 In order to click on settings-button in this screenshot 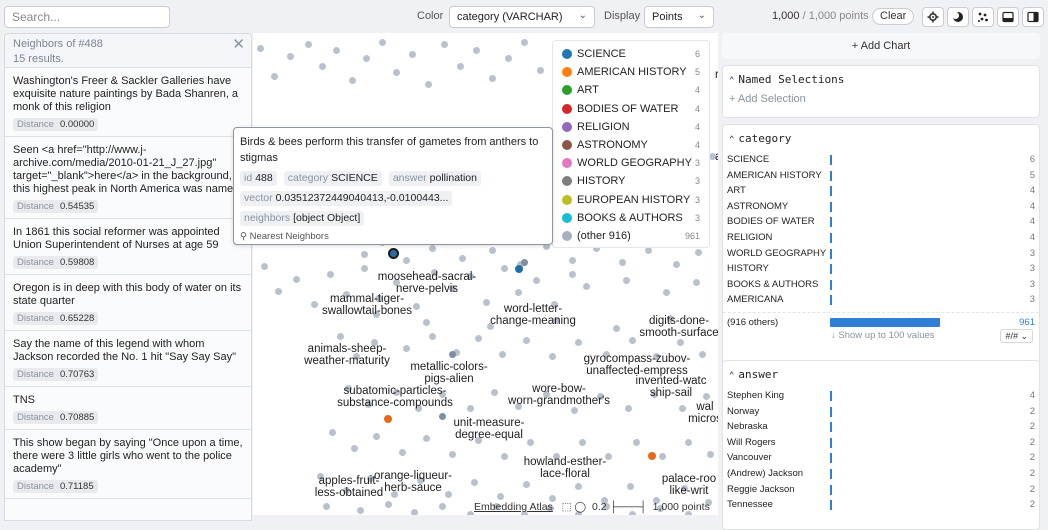, I will do `click(933, 17)`.